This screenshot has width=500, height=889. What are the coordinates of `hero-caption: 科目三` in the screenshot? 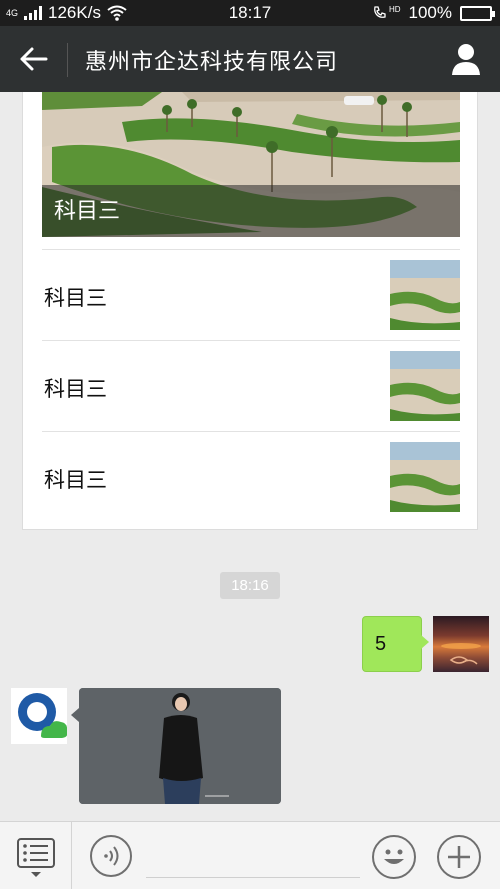 It's located at (87, 210).